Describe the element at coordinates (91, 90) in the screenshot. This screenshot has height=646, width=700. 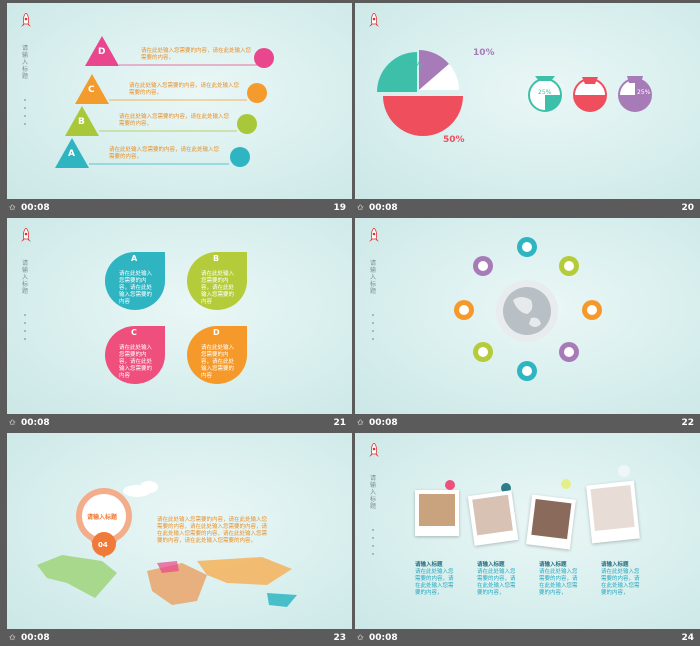
I see `level-letter: C` at that location.